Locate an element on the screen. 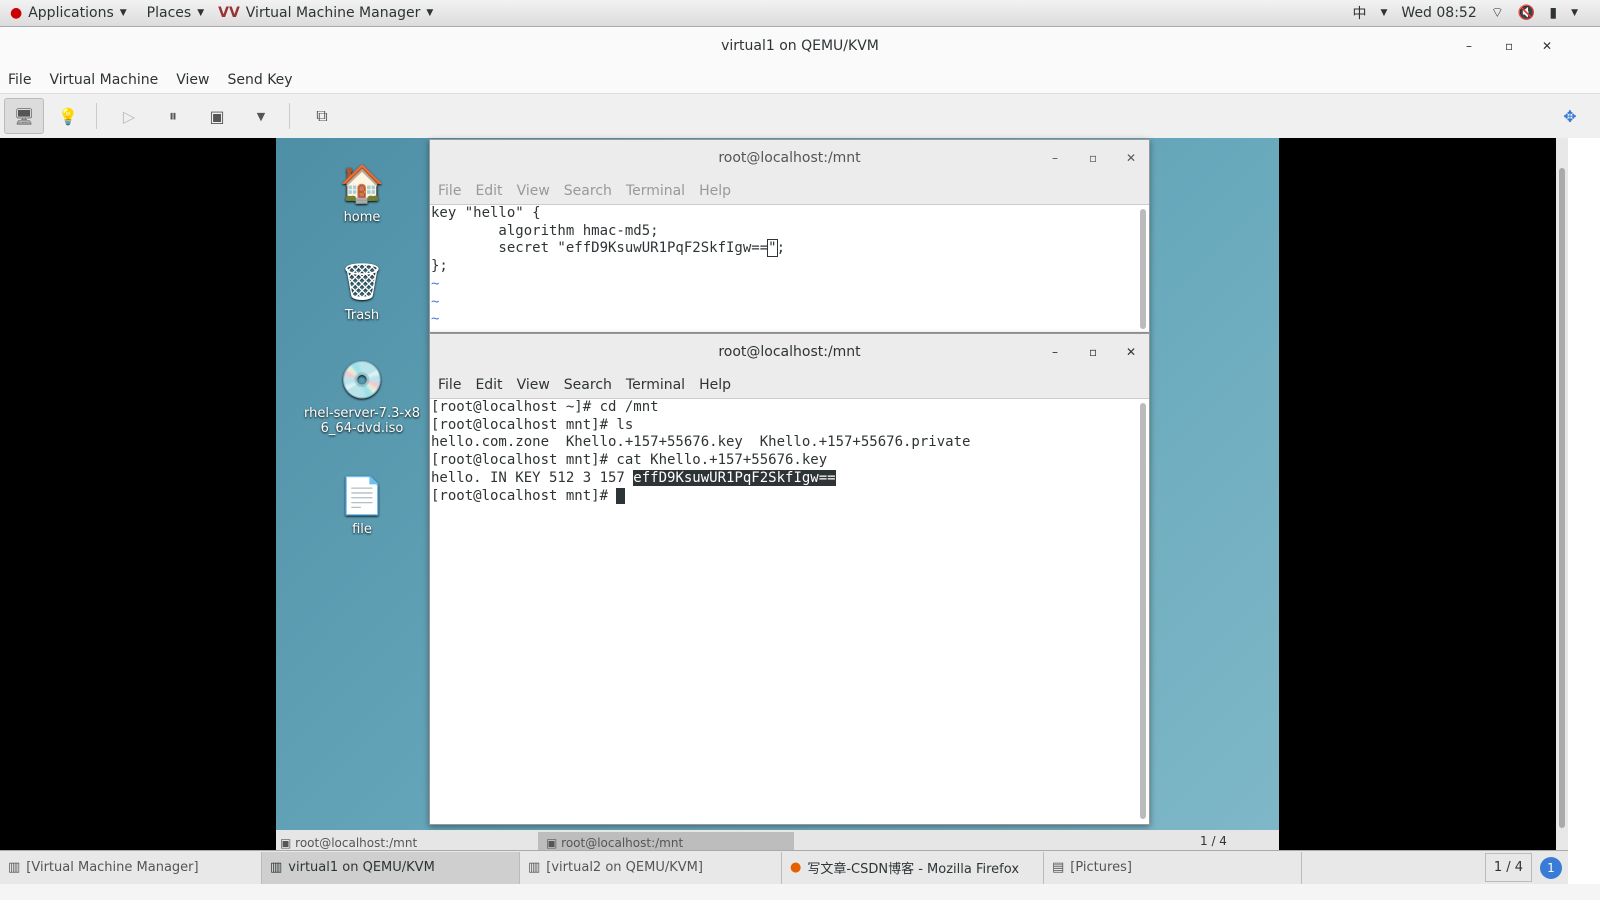  desktop-icon-trash: 🗑 Trash is located at coordinates (362, 290).